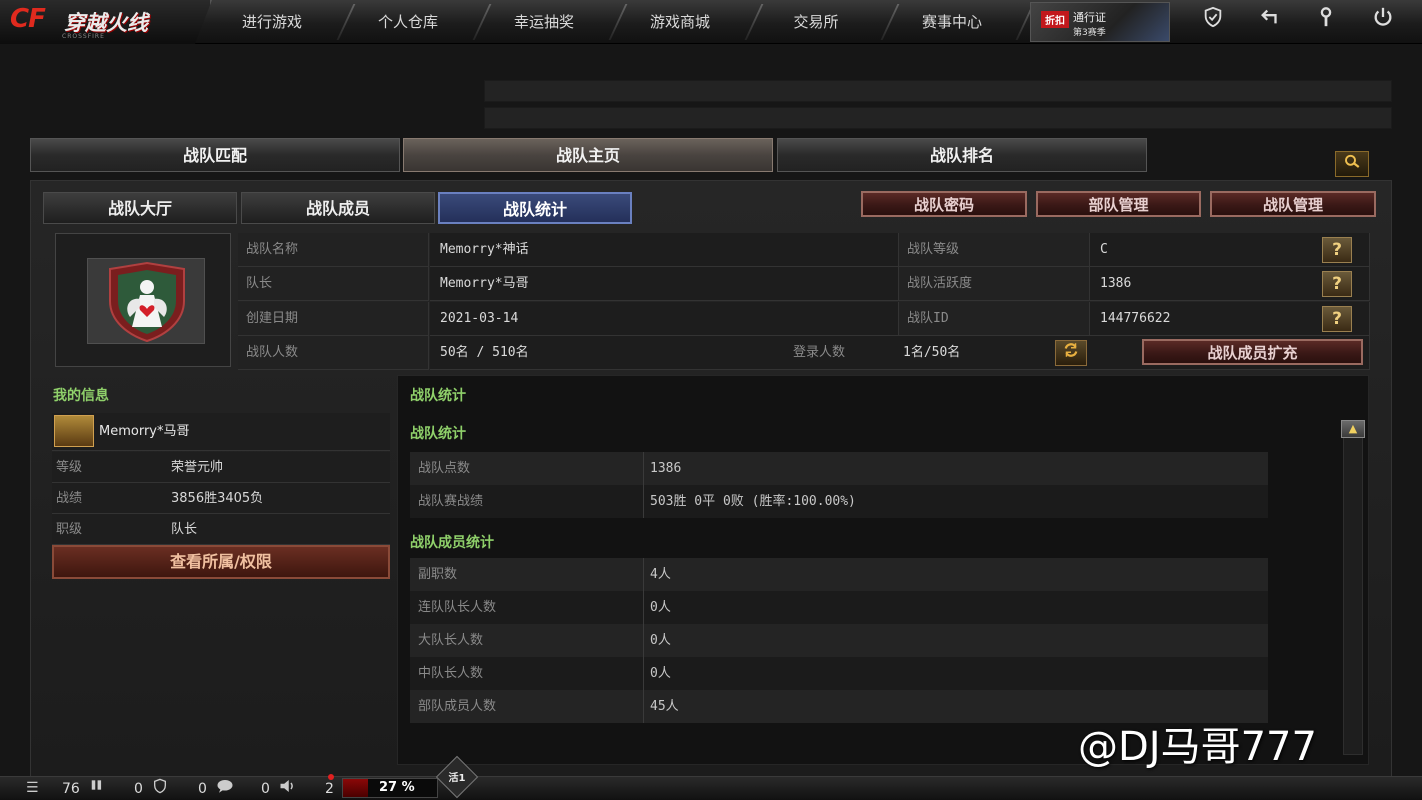 Image resolution: width=1422 pixels, height=800 pixels. What do you see at coordinates (333, 250) in the screenshot?
I see `clan-name-label: 战队名称` at bounding box center [333, 250].